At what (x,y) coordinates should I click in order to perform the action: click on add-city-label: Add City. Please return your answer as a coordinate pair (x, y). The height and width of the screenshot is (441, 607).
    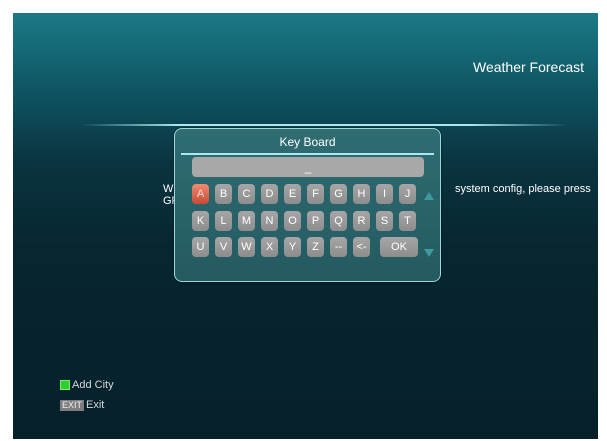
    Looking at the image, I should click on (93, 385).